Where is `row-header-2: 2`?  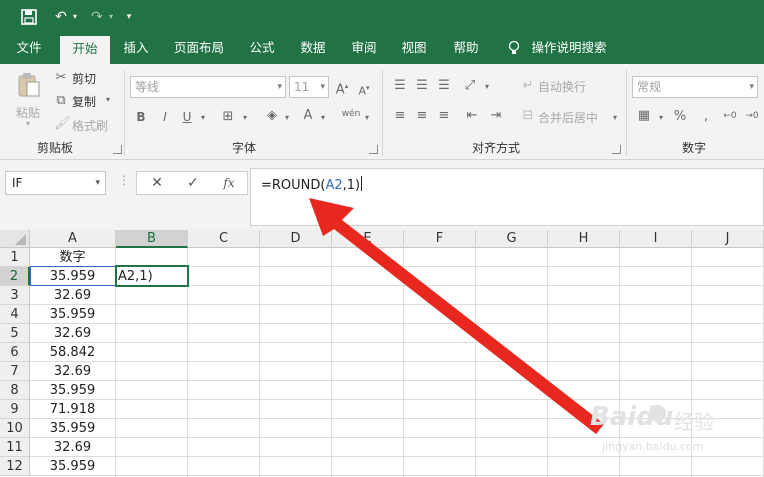
row-header-2: 2 is located at coordinates (15, 276).